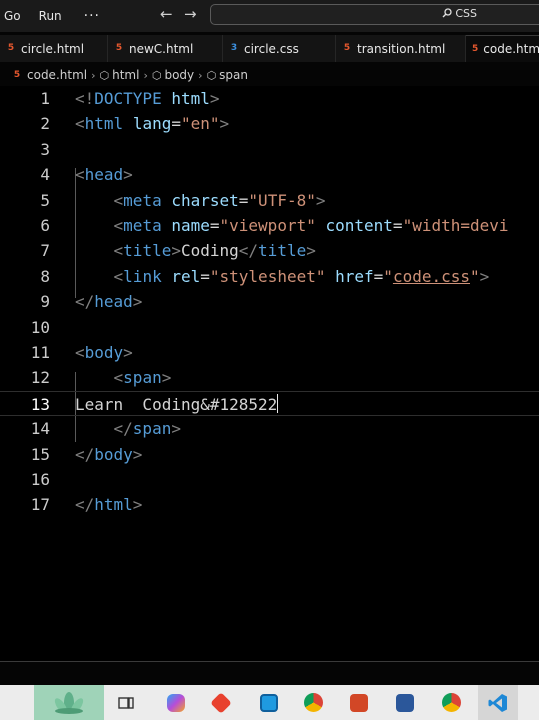 The width and height of the screenshot is (539, 720). Describe the element at coordinates (118, 276) in the screenshot. I see `code-token: <` at that location.